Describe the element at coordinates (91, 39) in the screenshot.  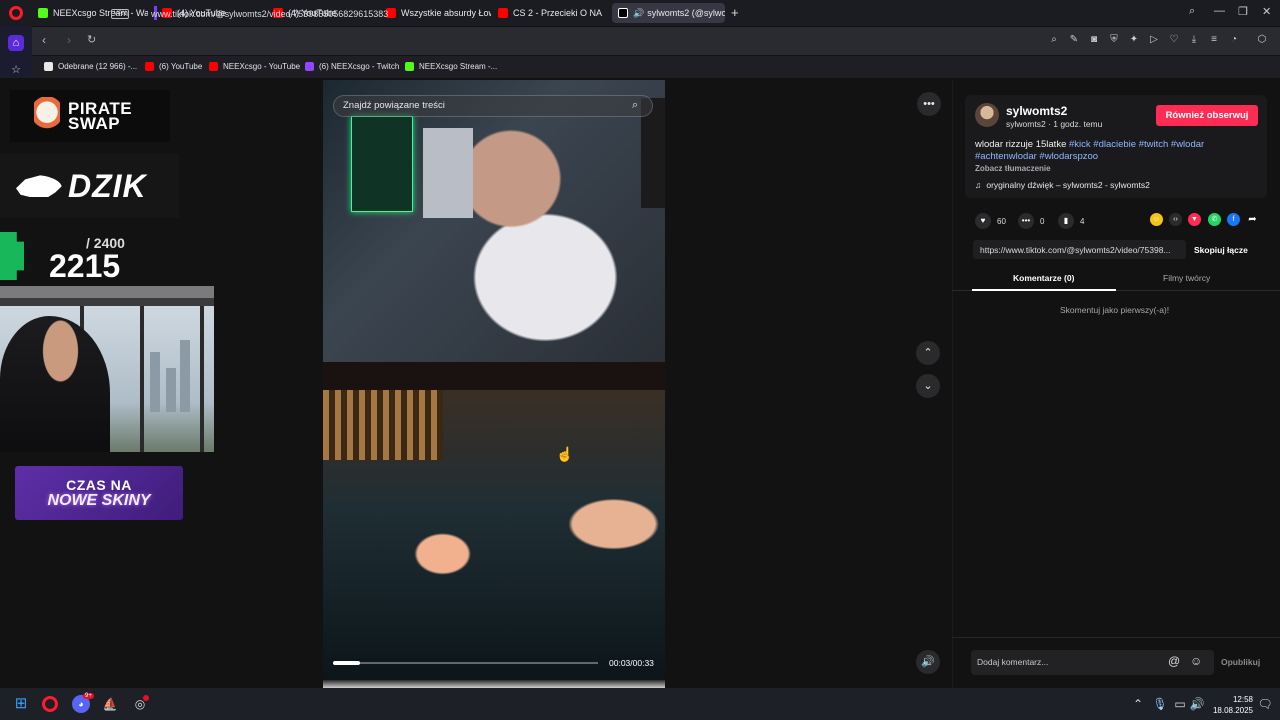
I see `reload-icon: ↻` at that location.